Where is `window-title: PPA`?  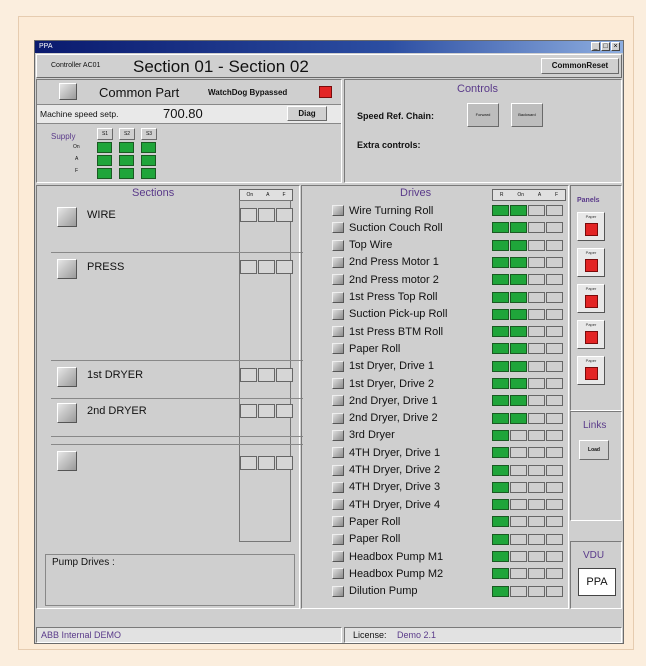 window-title: PPA is located at coordinates (46, 46).